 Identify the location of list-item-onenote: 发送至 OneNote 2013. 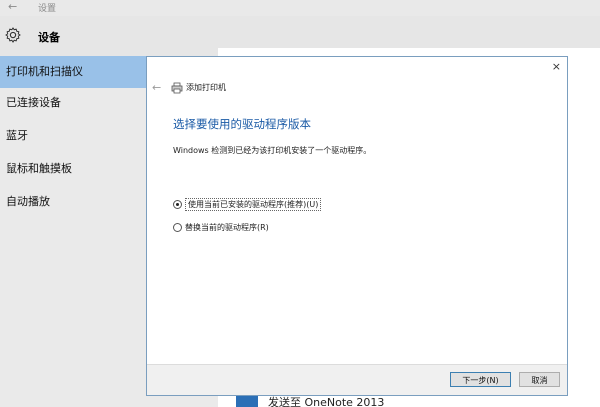
(310, 401).